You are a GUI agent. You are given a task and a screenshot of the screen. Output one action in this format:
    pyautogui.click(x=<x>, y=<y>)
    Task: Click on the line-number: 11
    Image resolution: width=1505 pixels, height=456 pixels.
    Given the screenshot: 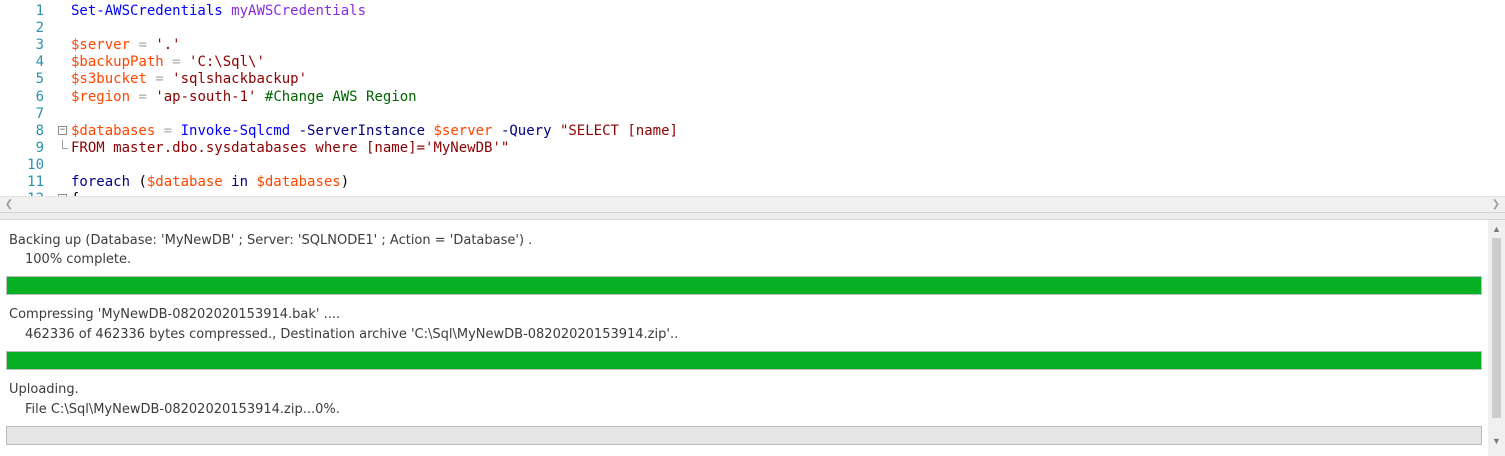 What is the action you would take?
    pyautogui.click(x=35, y=182)
    